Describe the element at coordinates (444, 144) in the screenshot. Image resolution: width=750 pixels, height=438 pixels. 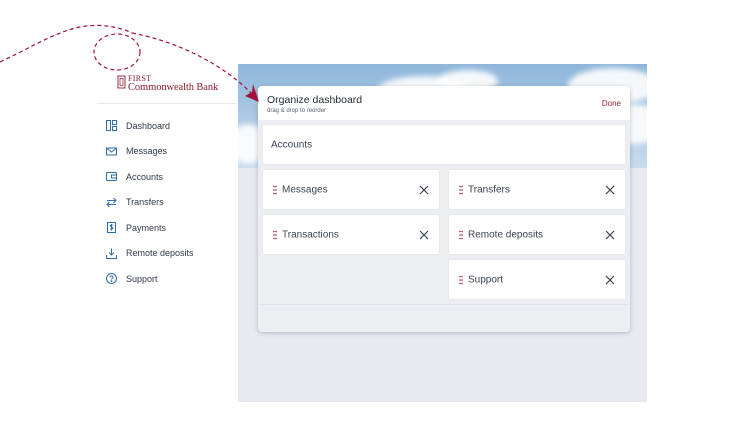
I see `widget-card-accounts: Accounts` at that location.